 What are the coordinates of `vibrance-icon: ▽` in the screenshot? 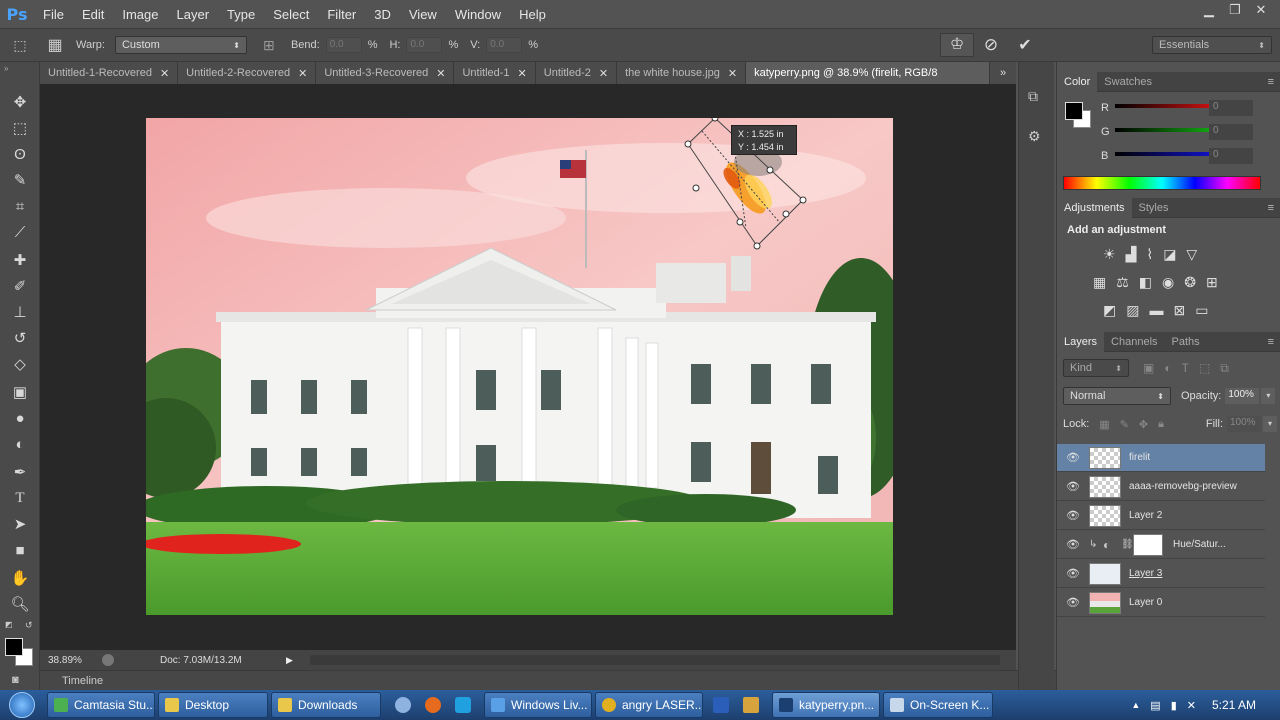 It's located at (1191, 254).